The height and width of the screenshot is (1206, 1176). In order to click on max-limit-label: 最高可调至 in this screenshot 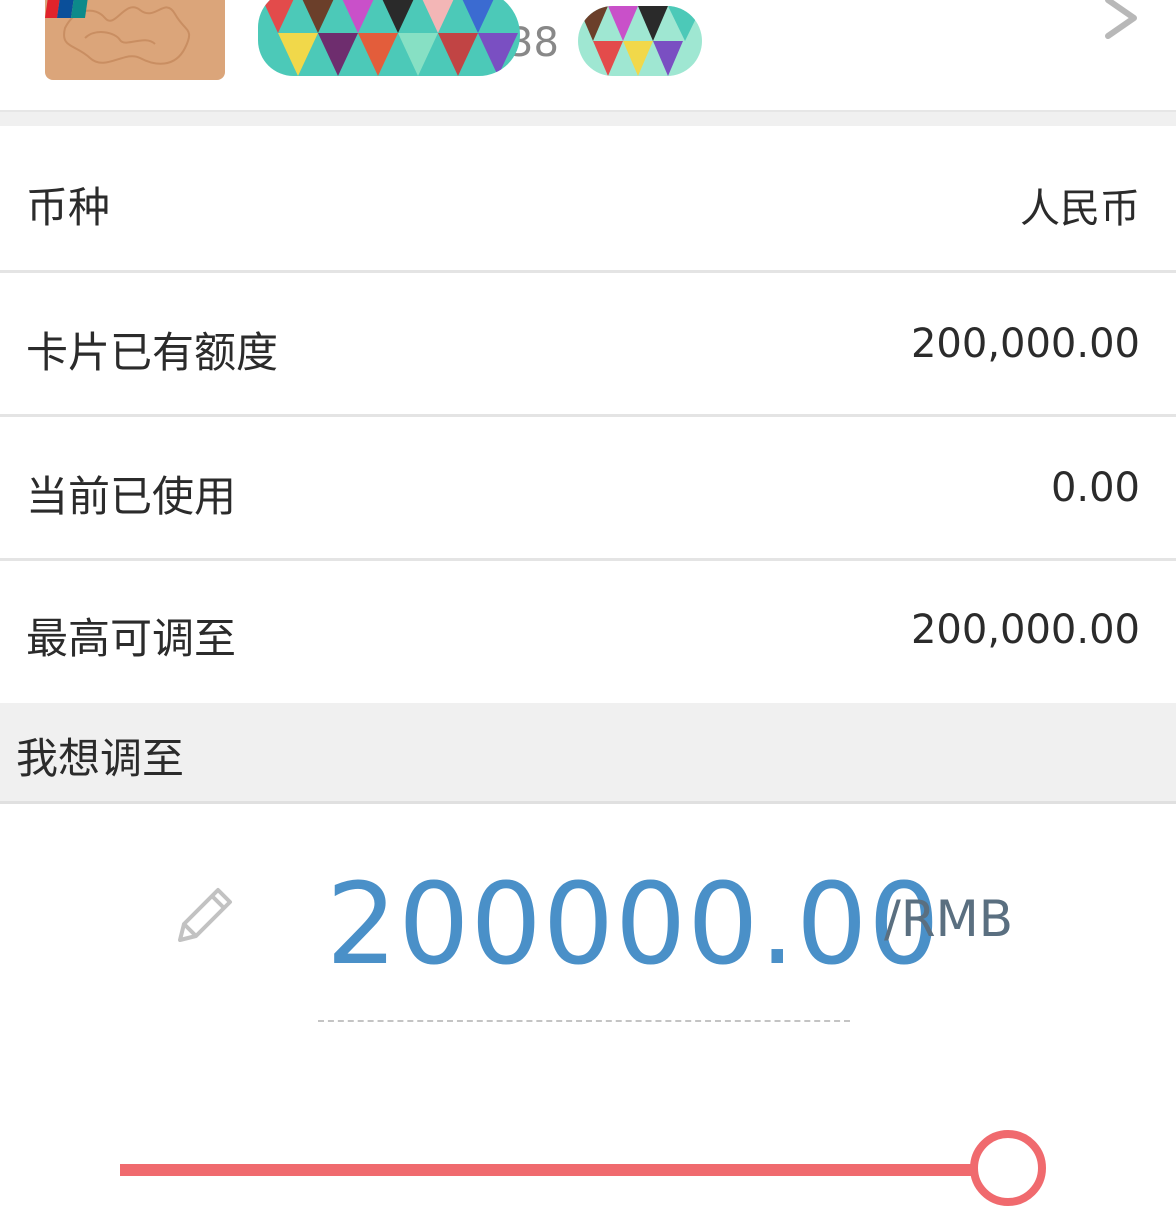, I will do `click(131, 638)`.